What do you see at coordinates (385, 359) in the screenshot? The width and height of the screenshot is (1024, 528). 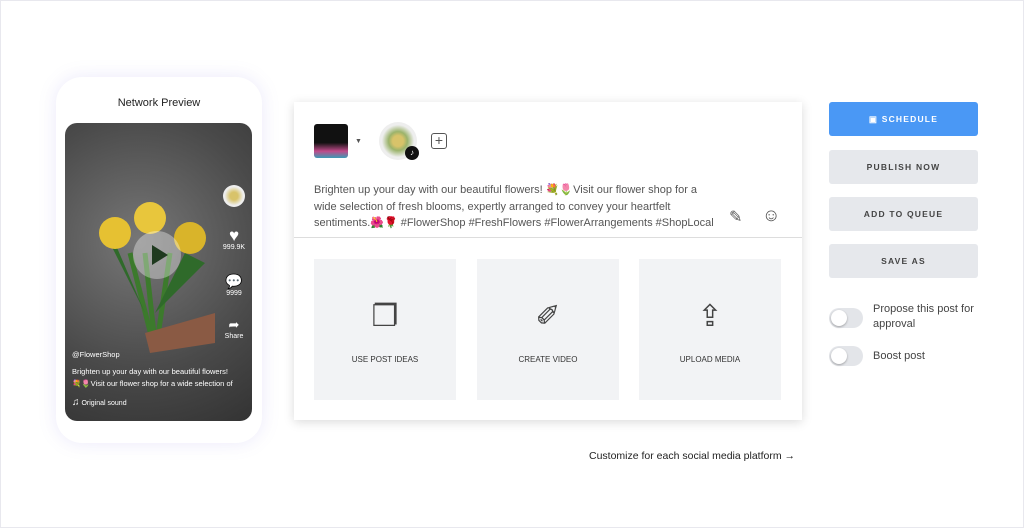 I see `tile-label: USE POST IDEAS` at bounding box center [385, 359].